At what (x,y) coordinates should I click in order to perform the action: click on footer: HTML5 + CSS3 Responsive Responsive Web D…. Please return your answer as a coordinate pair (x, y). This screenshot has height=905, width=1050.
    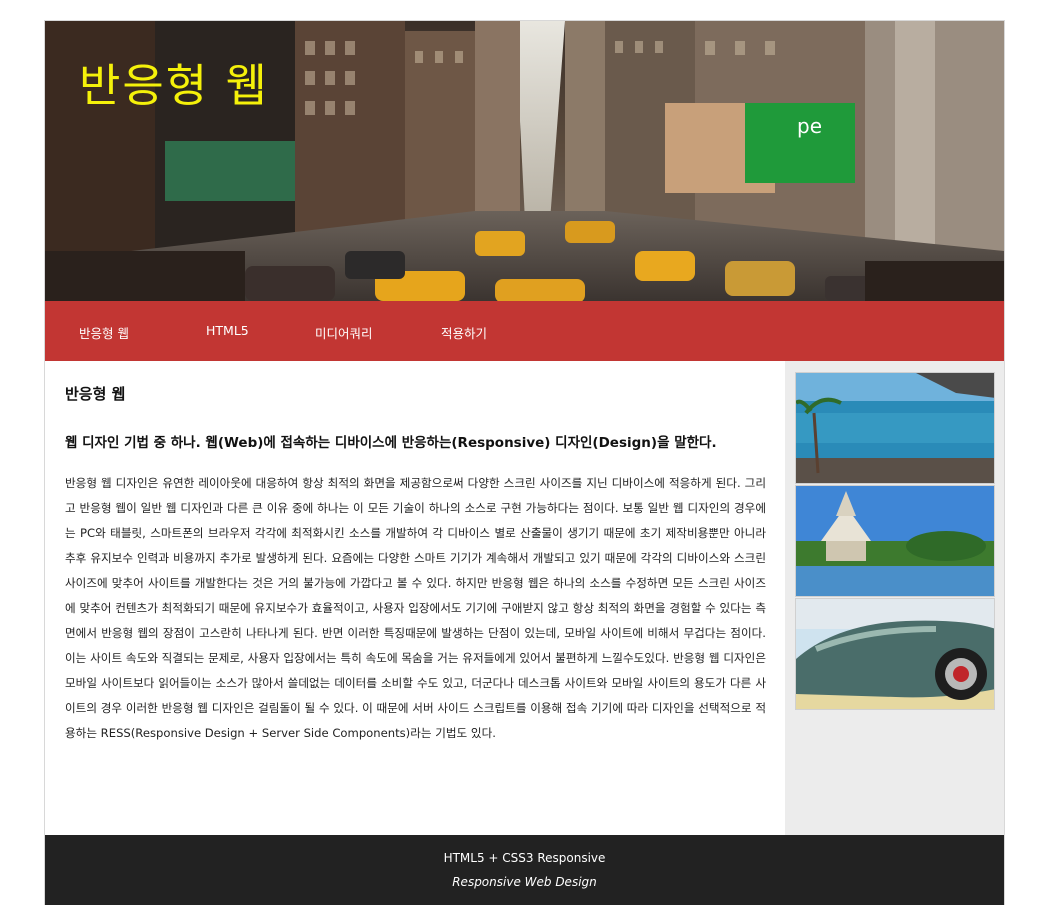
    Looking at the image, I should click on (524, 870).